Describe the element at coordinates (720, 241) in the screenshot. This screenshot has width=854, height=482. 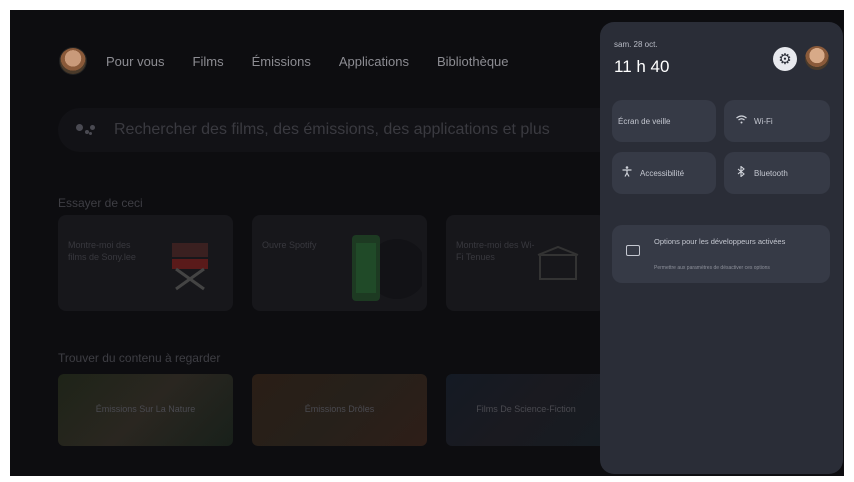
I see `developer-options-title: Options pour les développeurs activées` at that location.